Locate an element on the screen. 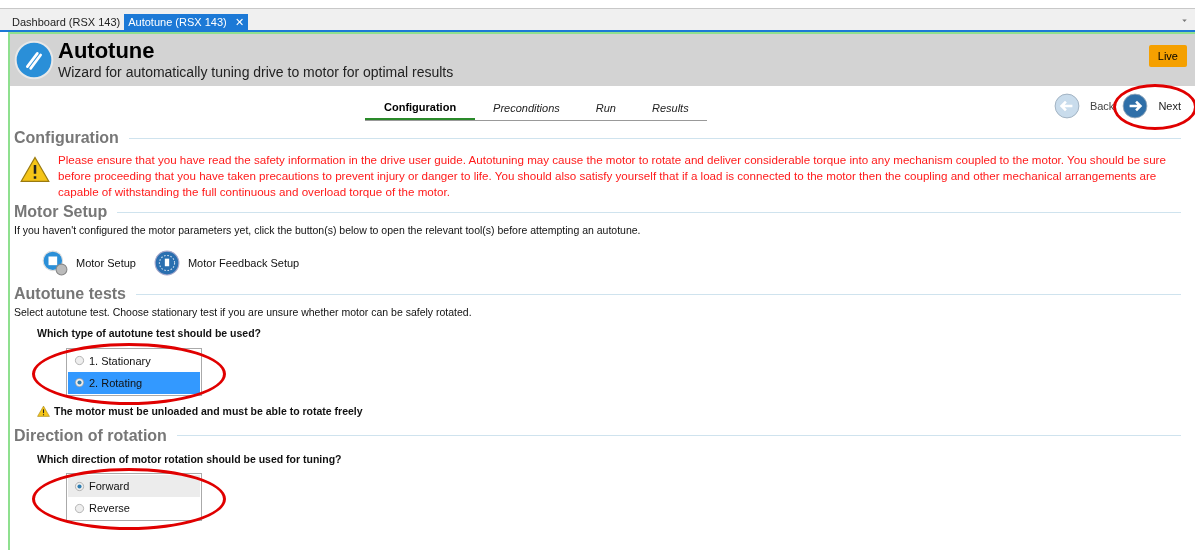  next-button: Next is located at coordinates (1151, 106).